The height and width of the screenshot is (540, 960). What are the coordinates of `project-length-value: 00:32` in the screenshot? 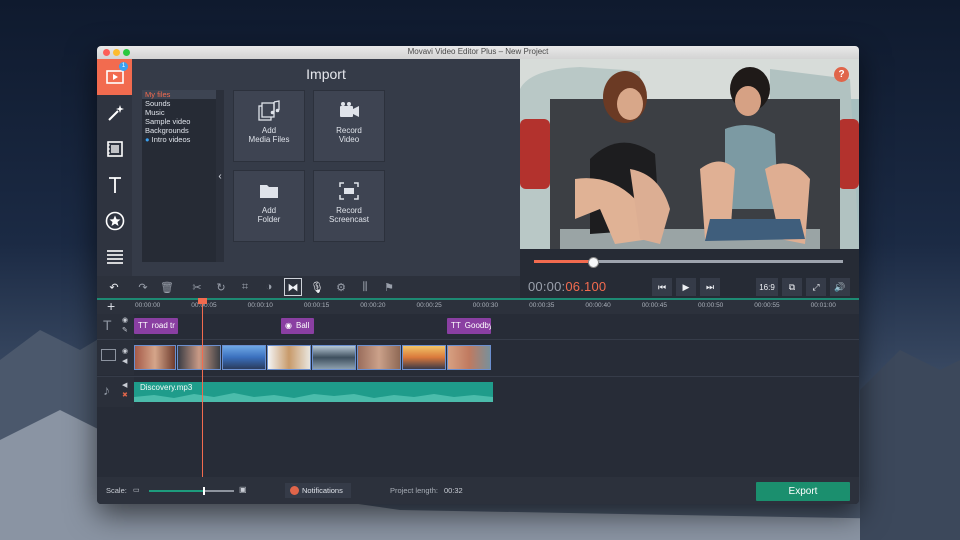 It's located at (453, 490).